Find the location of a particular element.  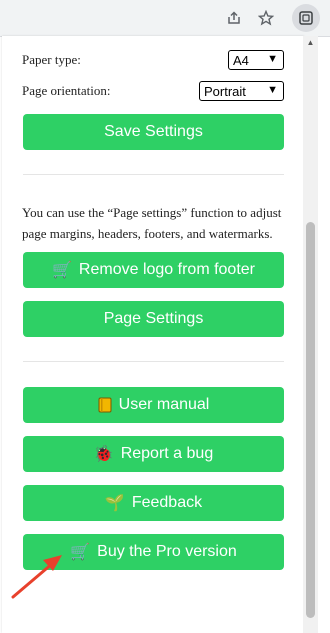

user-manual-label: User manual is located at coordinates (164, 404).